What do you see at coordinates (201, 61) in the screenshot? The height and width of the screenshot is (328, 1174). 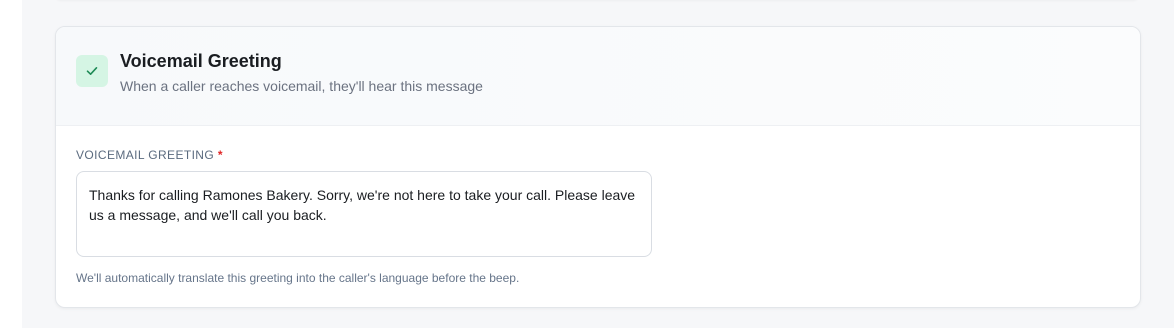 I see `card-title: Voicemail Greeting` at bounding box center [201, 61].